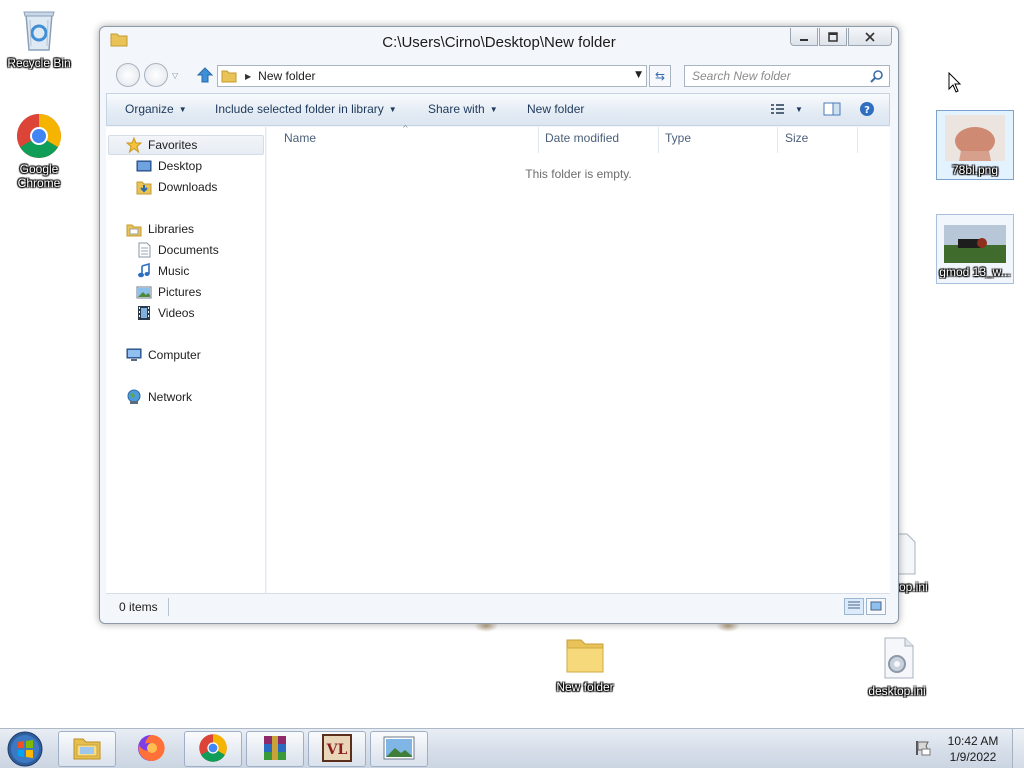 The image size is (1024, 768). Describe the element at coordinates (180, 292) in the screenshot. I see `nav-label: Pictures` at that location.